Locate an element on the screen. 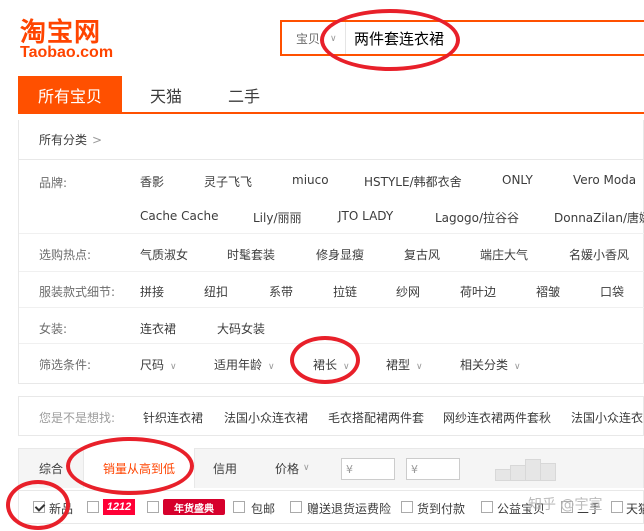  taobao-logo: 淘宝网 Taobao.com is located at coordinates (77, 38).